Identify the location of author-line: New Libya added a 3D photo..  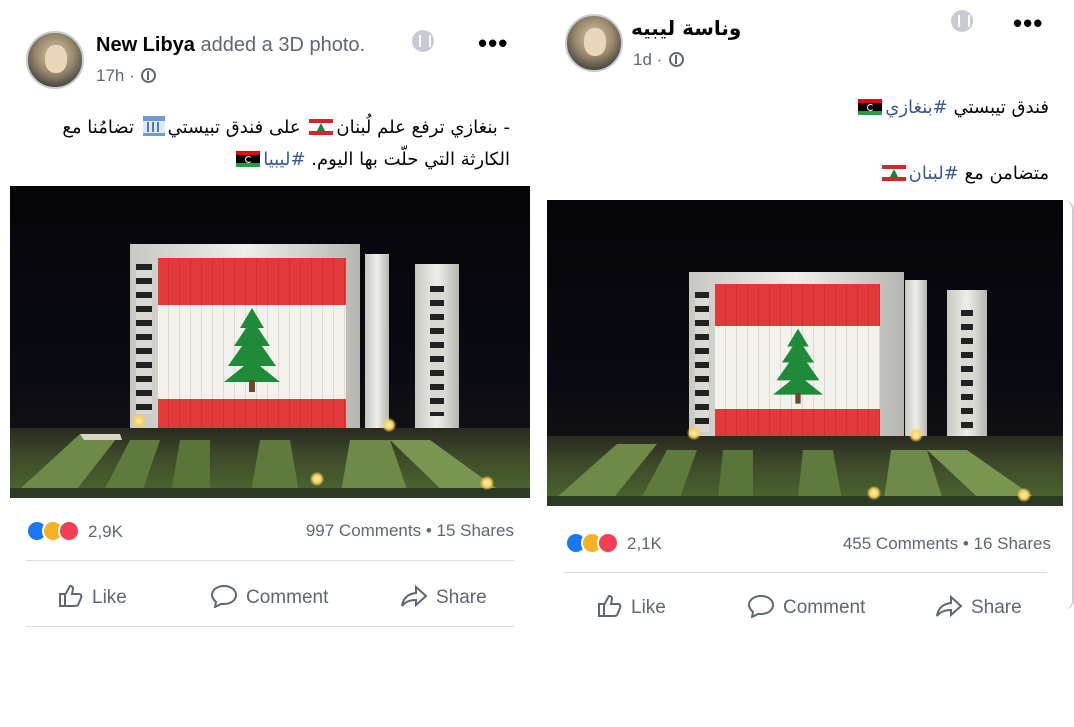
(230, 45).